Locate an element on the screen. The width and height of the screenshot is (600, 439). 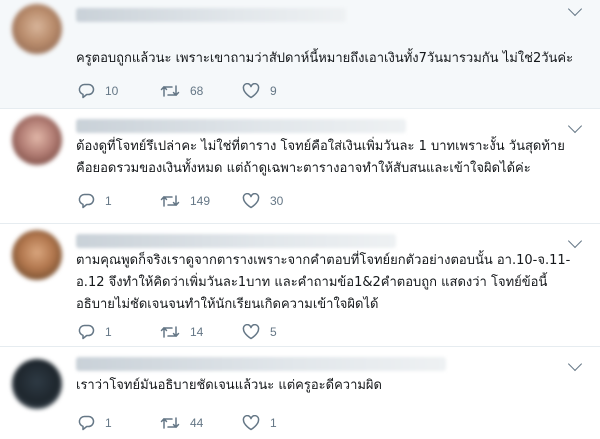
tweet-actions: 10 68 9 is located at coordinates (206, 91).